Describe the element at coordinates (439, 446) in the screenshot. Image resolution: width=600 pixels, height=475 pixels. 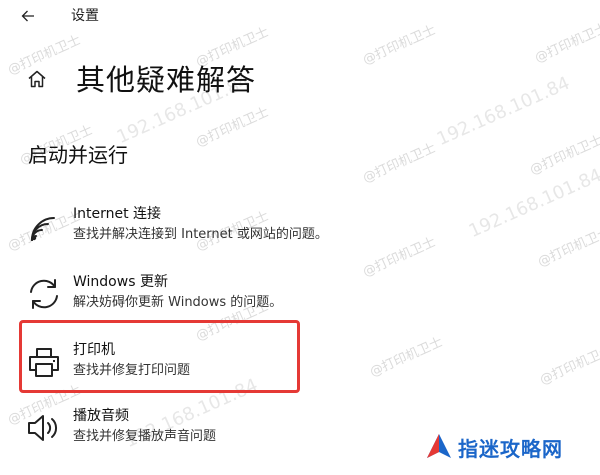
I see `logo-mark-icon` at that location.